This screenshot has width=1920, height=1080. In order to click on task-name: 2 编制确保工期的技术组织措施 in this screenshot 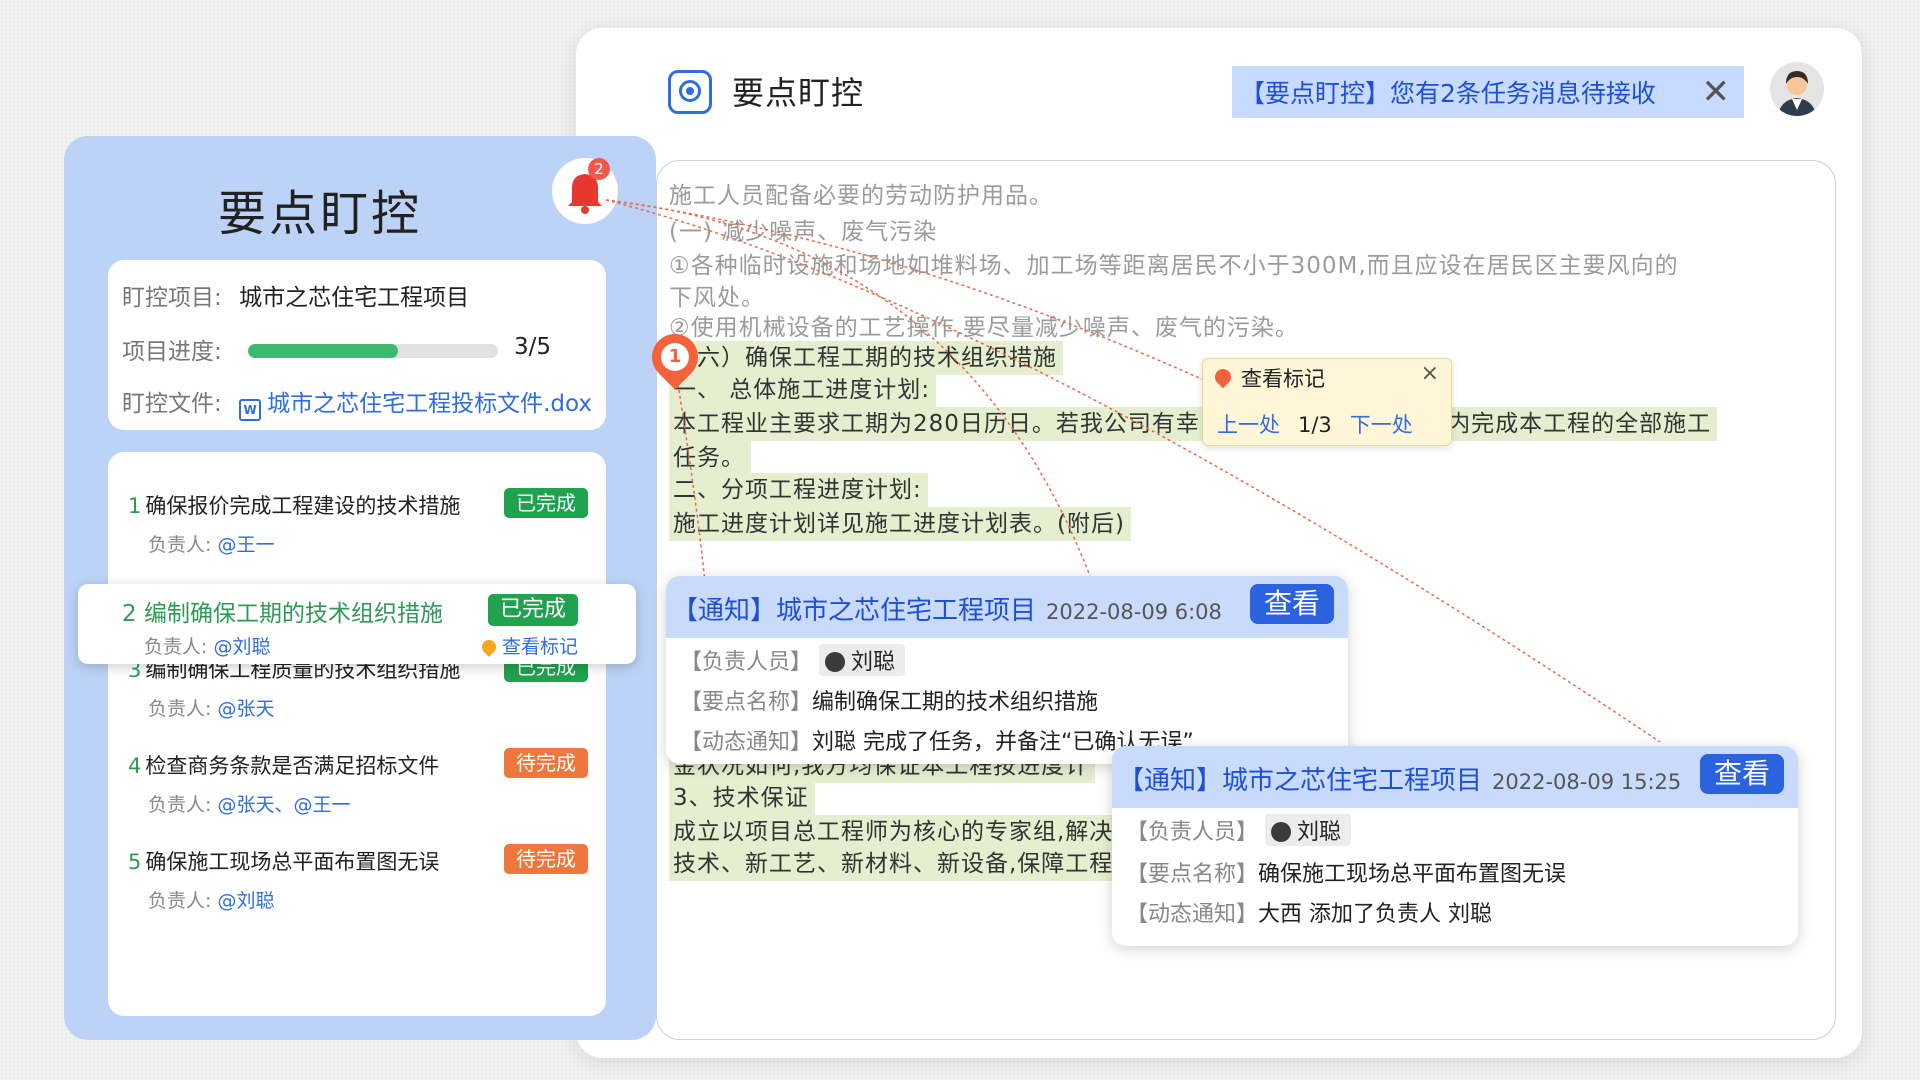, I will do `click(282, 614)`.